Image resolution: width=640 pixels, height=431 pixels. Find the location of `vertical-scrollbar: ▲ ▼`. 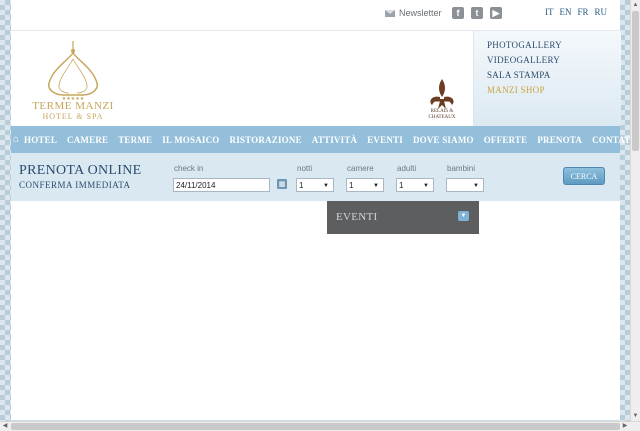

vertical-scrollbar: ▲ ▼ is located at coordinates (635, 210).